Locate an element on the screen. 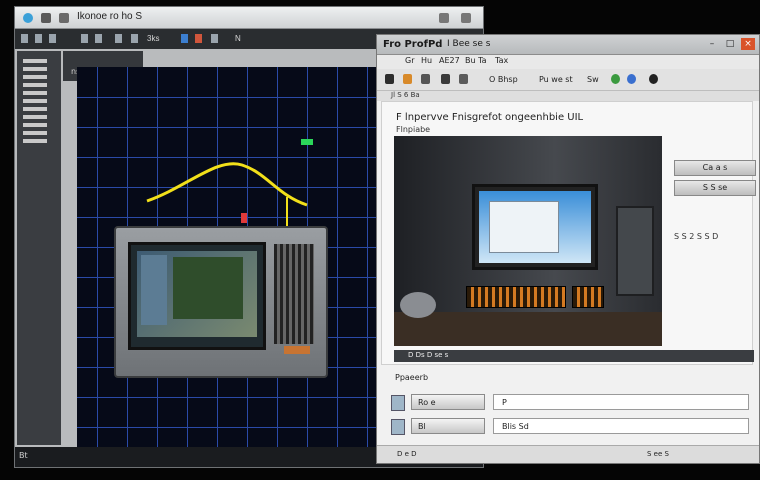 Image resolution: width=760 pixels, height=480 pixels. side-button-2: S S se is located at coordinates (715, 188).